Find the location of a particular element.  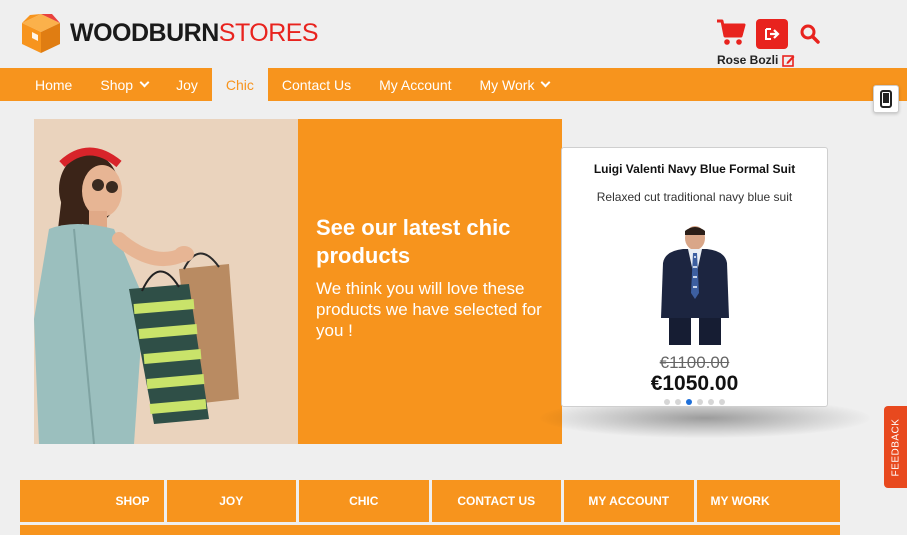

bottom-tab-label: SHOP is located at coordinates (132, 501).